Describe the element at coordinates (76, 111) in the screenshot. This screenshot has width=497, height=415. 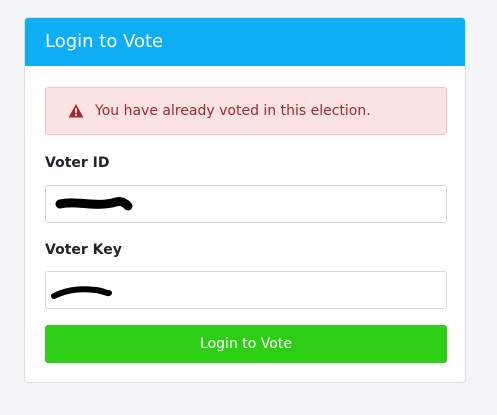
I see `warning-triangle-icon` at that location.